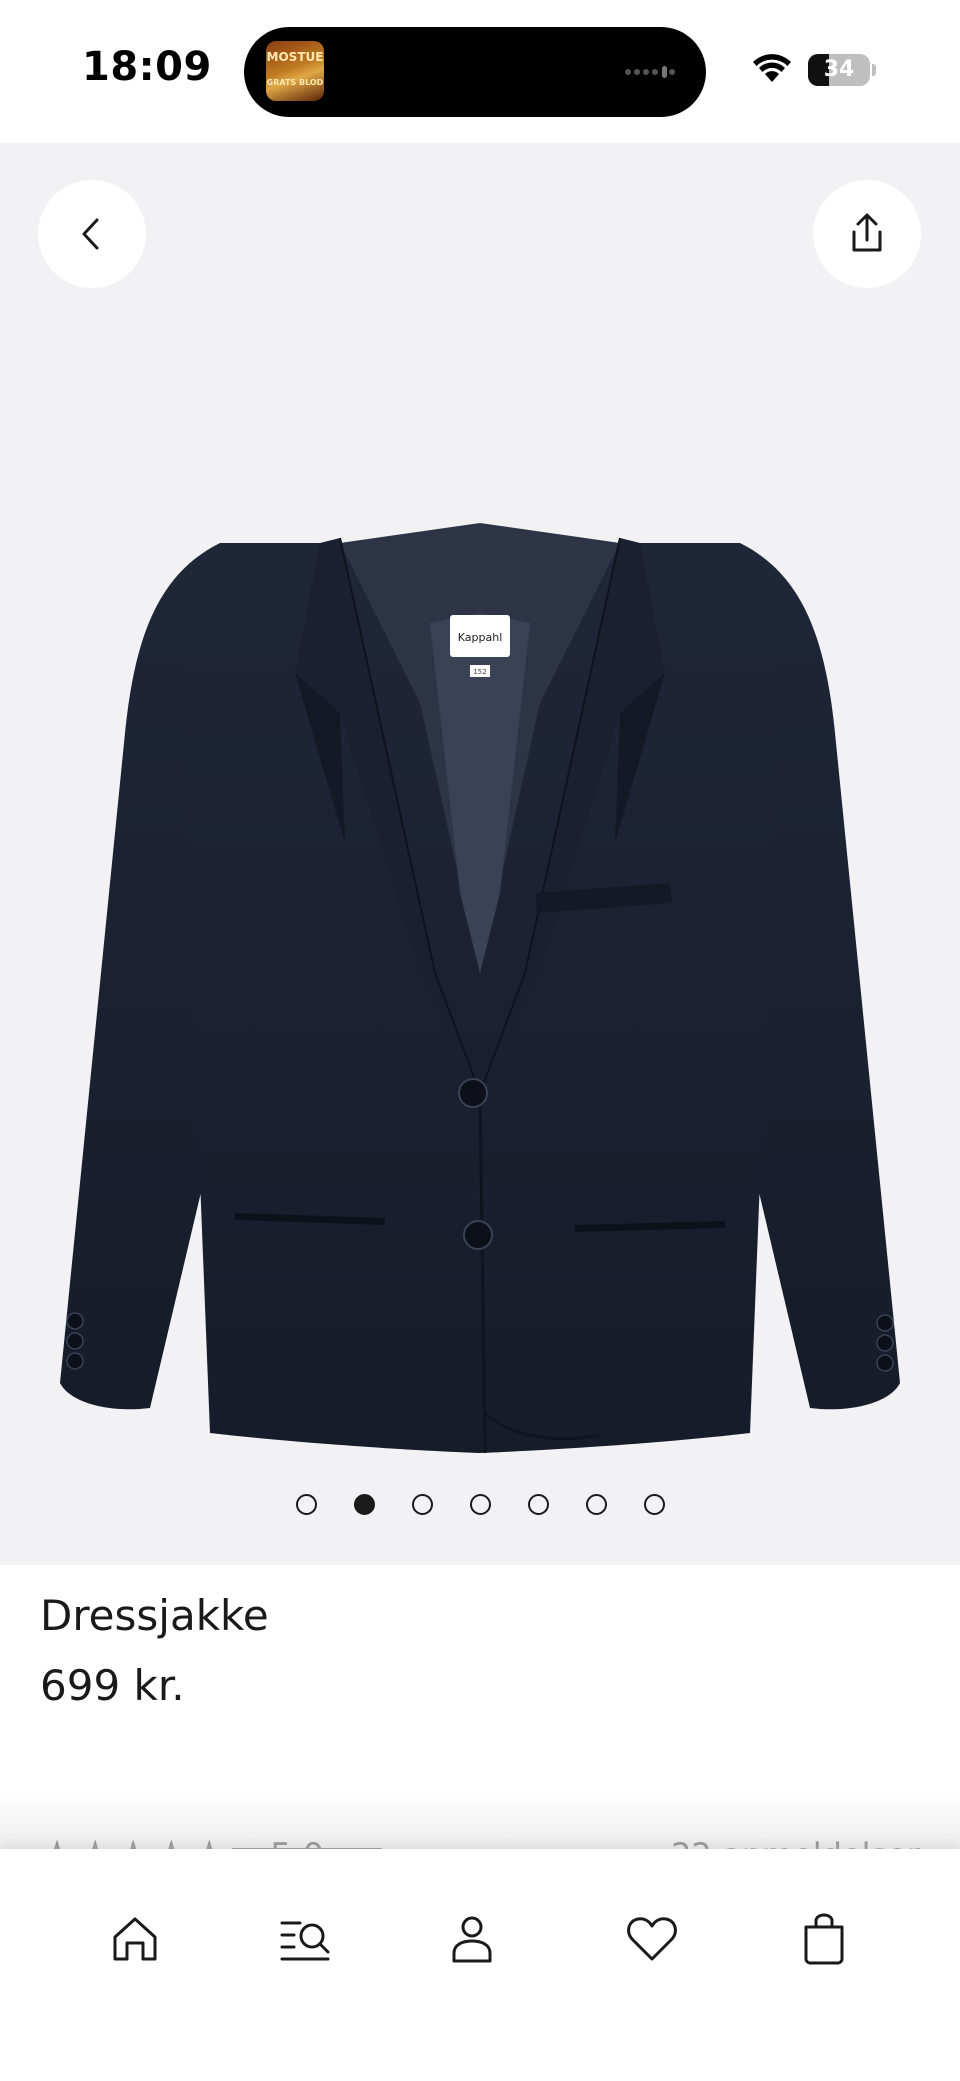 The height and width of the screenshot is (2081, 960). I want to click on tab-home, so click(135, 1939).